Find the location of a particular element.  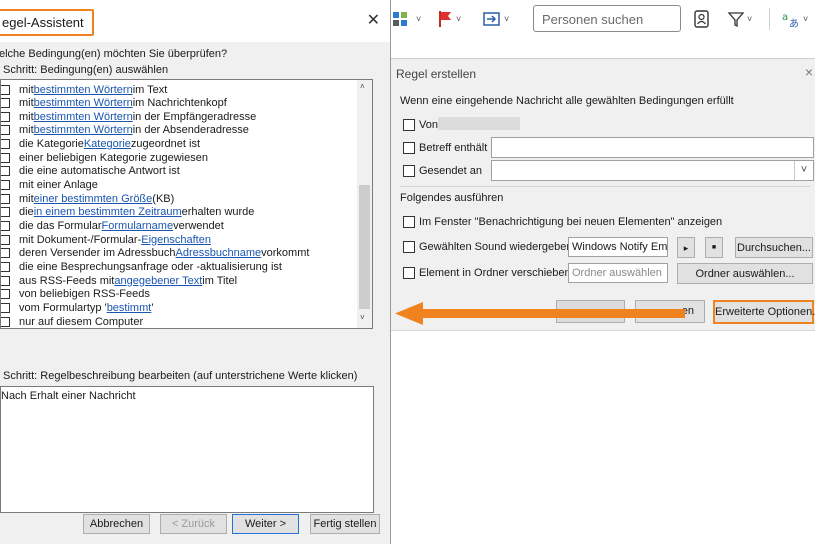

condition-row: die eine automatische Antwort ist is located at coordinates (90, 171).